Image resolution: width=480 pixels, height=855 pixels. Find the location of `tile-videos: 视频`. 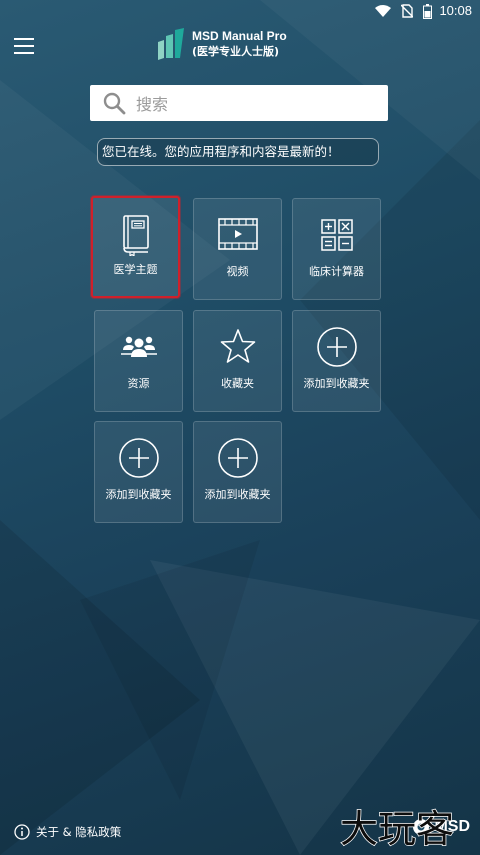

tile-videos: 视频 is located at coordinates (237, 249).